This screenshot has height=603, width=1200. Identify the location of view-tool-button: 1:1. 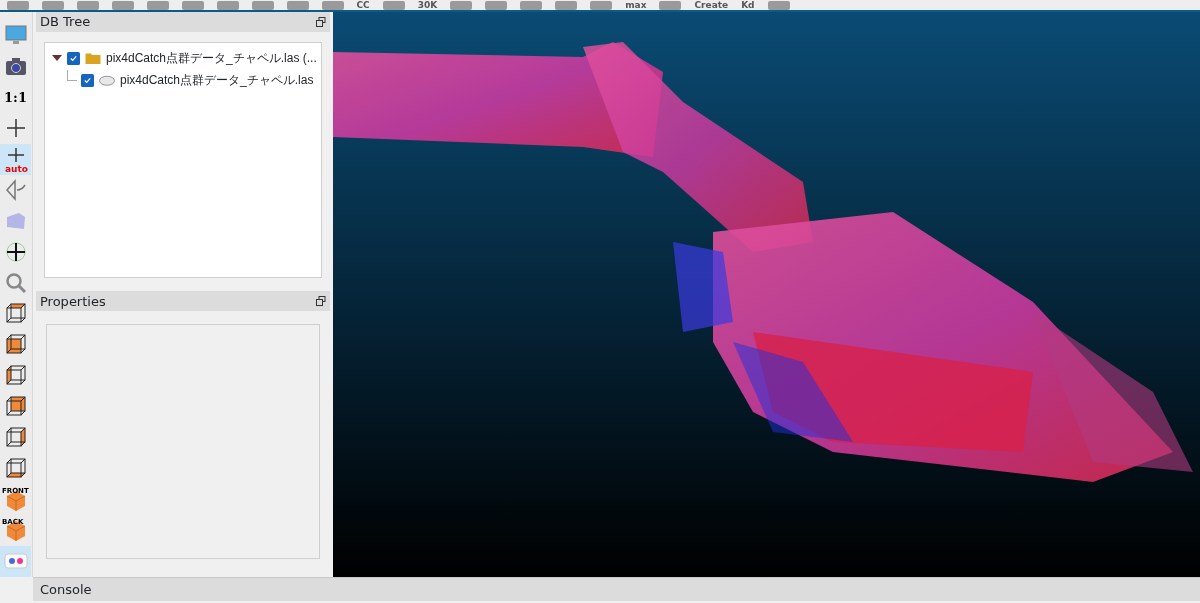
(15, 97).